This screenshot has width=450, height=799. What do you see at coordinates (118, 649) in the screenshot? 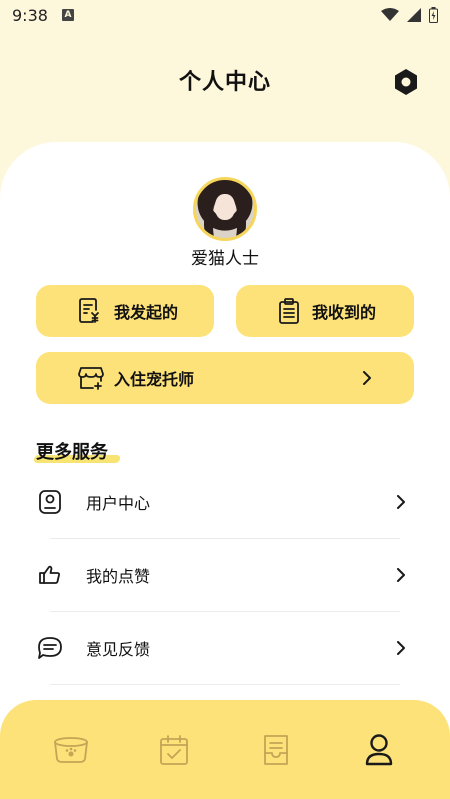
I see `menu-item-label: 意见反馈` at bounding box center [118, 649].